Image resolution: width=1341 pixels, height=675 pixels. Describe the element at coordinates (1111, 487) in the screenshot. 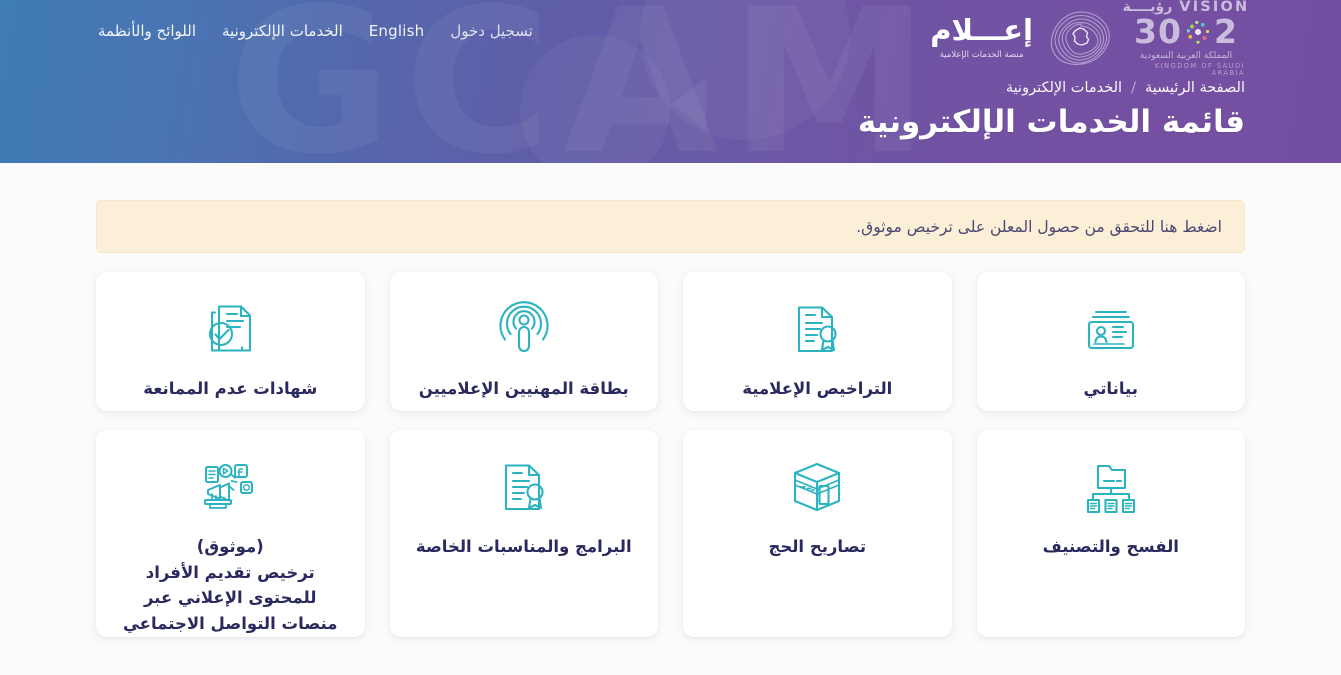

I see `folder-hierarchy-icon` at that location.